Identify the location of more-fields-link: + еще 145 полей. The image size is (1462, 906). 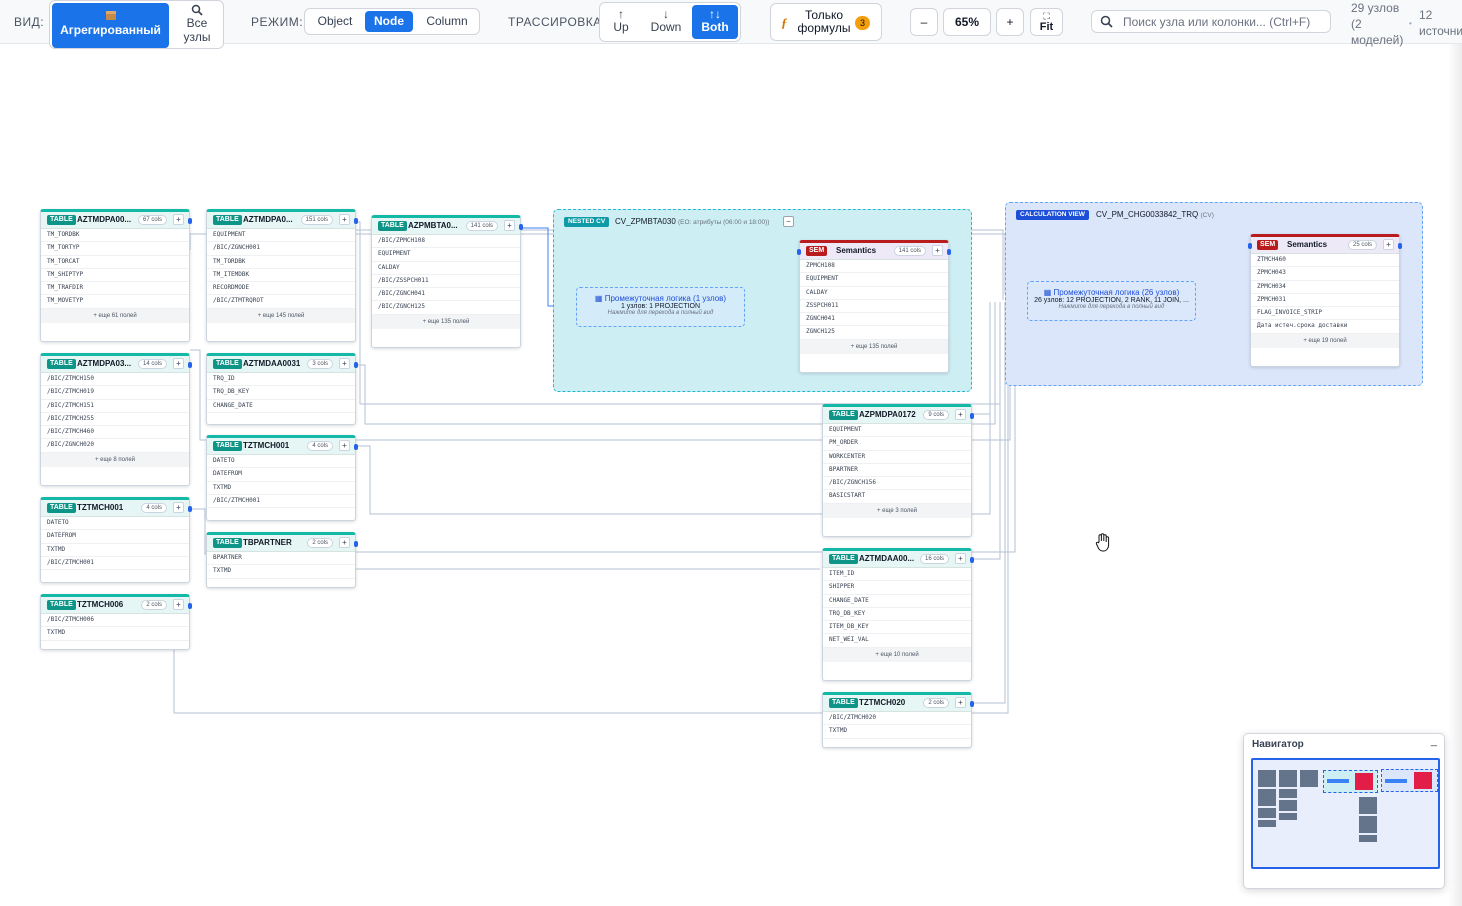
(281, 315).